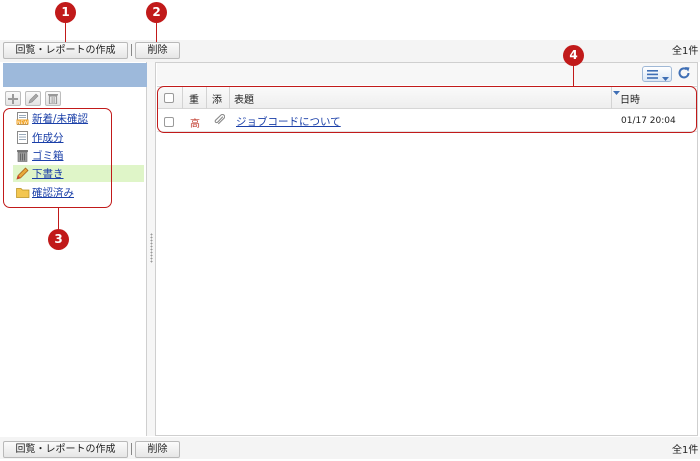  I want to click on callout-1-leader, so click(65, 32).